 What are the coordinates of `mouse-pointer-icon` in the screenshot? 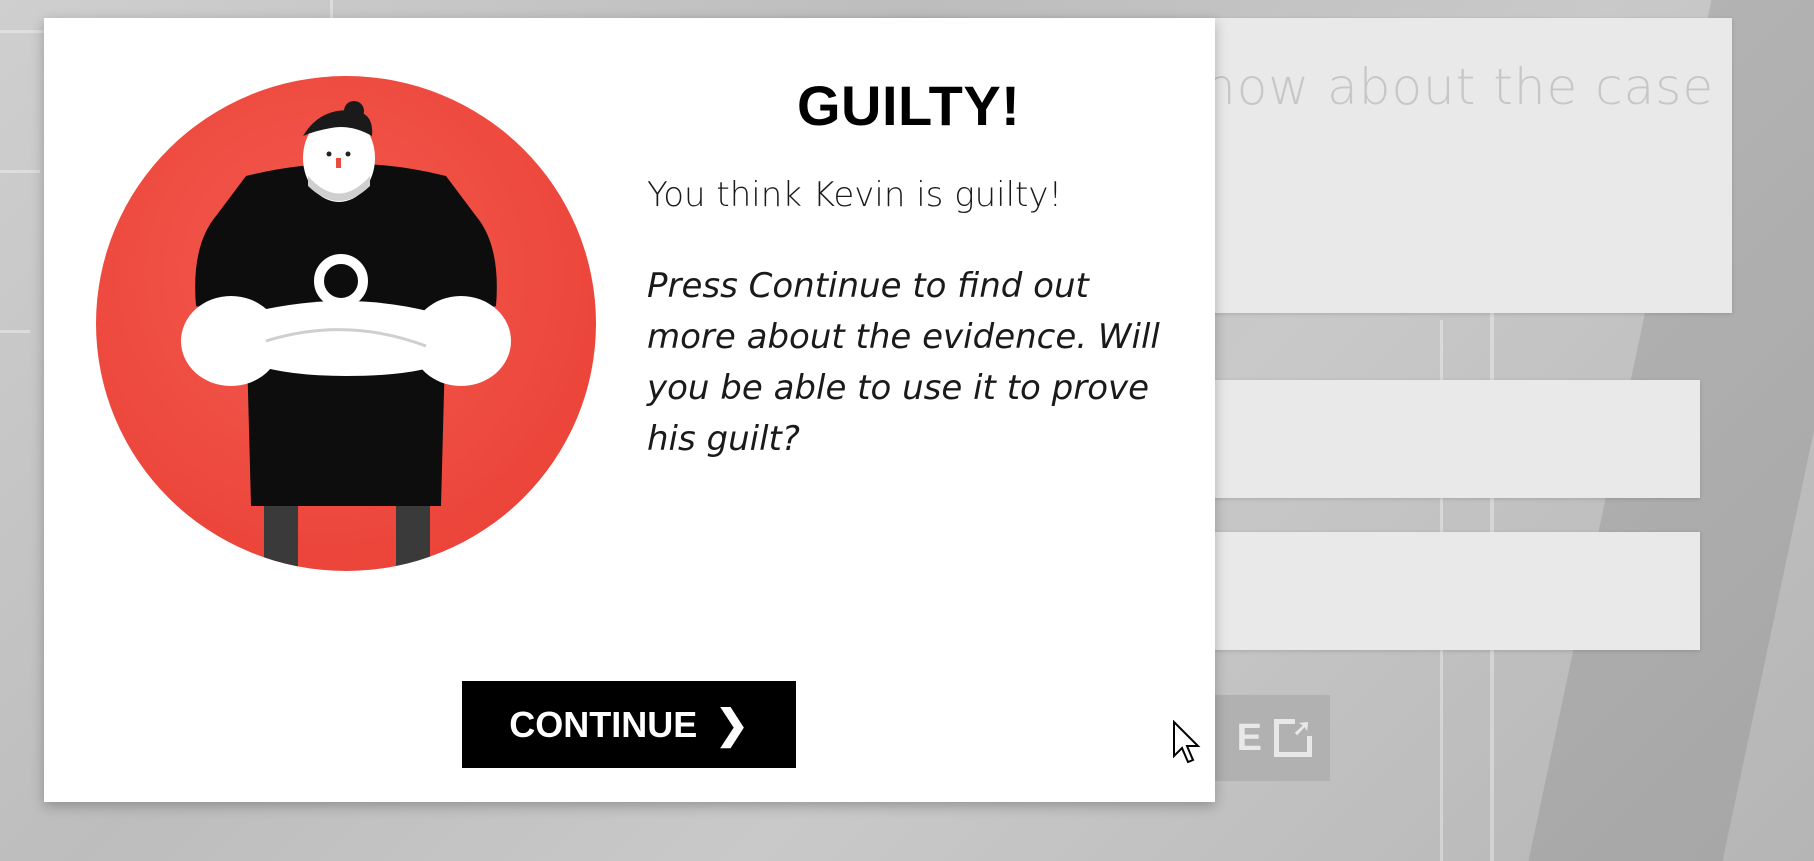 It's located at (1187, 742).